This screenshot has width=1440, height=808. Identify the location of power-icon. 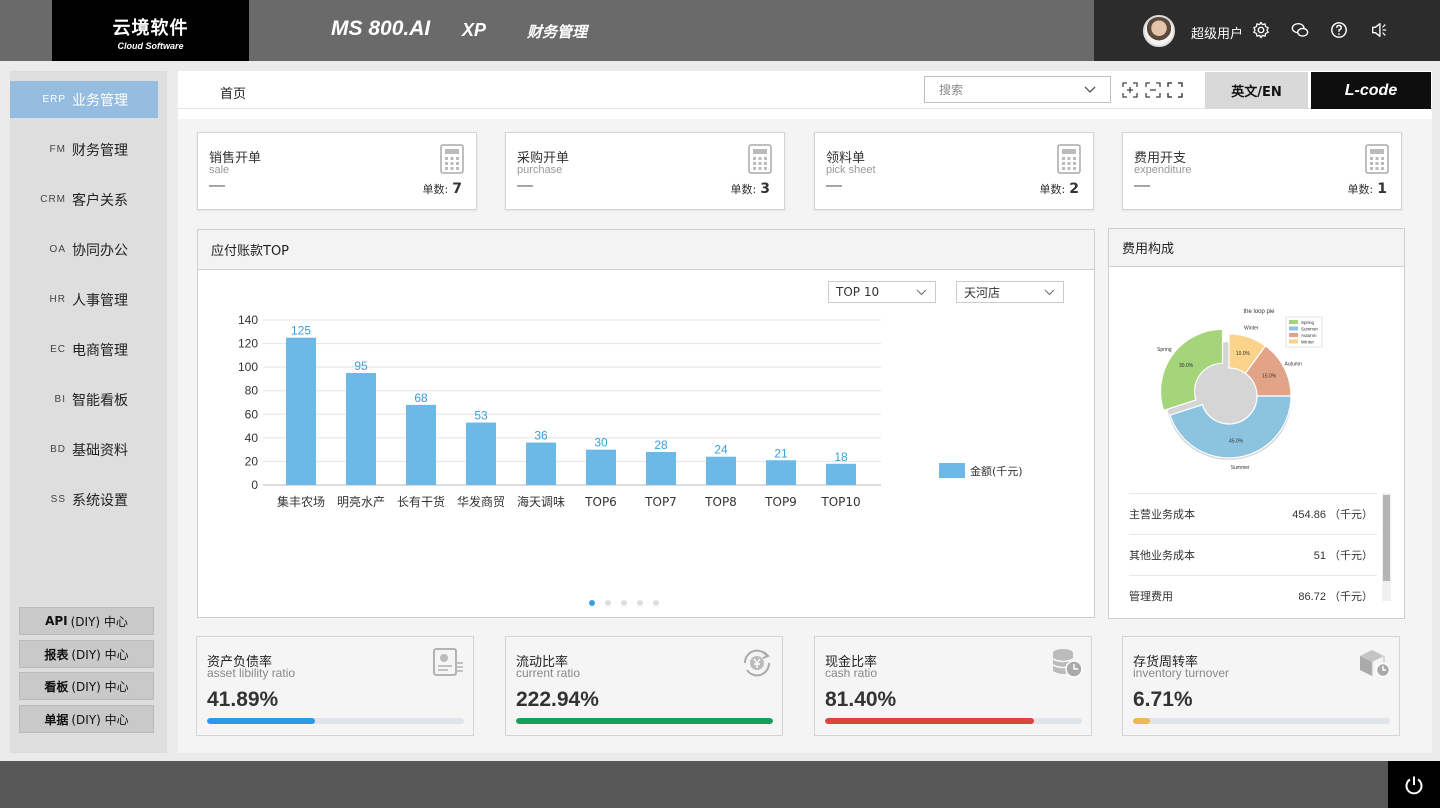
(1414, 785).